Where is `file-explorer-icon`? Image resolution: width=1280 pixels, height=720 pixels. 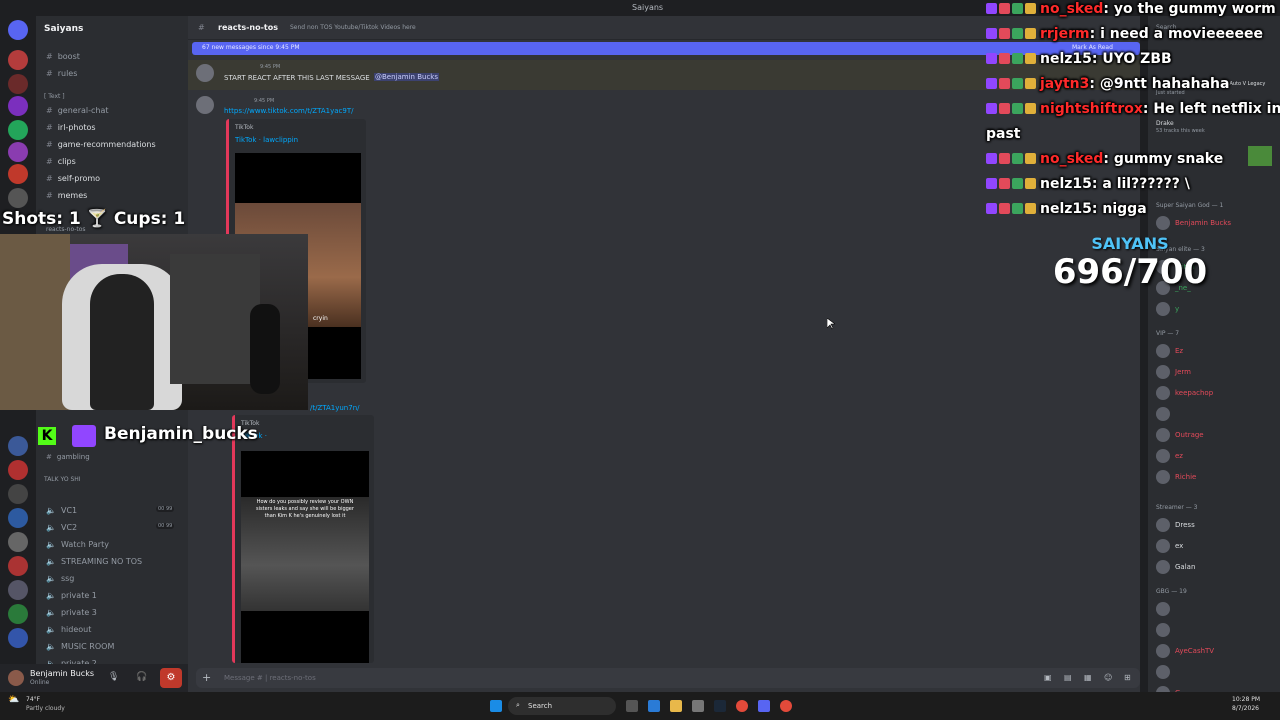
file-explorer-icon is located at coordinates (676, 706).